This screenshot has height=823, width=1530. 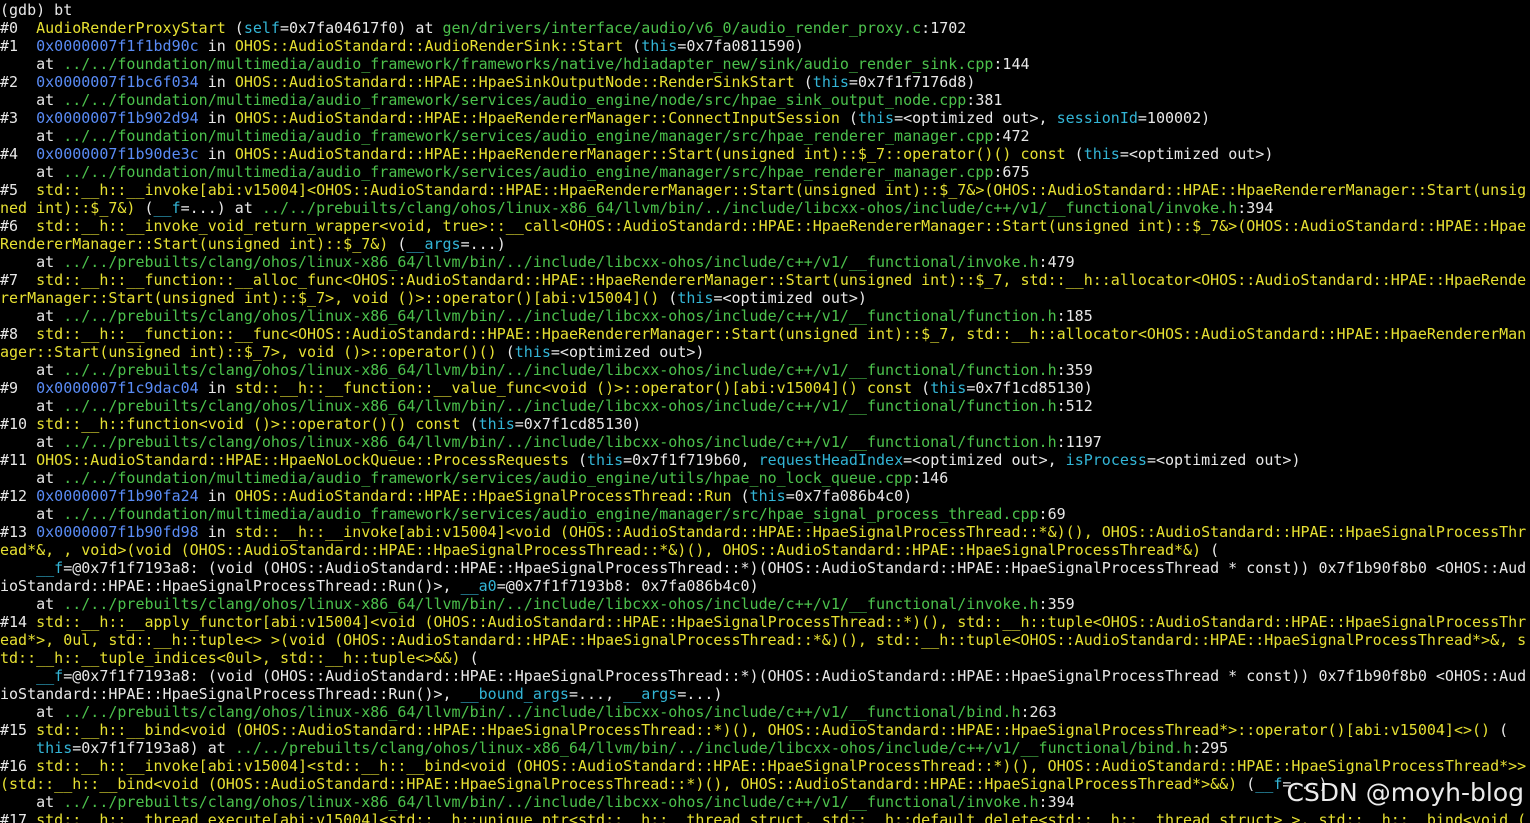 What do you see at coordinates (153, 748) in the screenshot?
I see `plain-text: =0x7f1f7193a8) at` at bounding box center [153, 748].